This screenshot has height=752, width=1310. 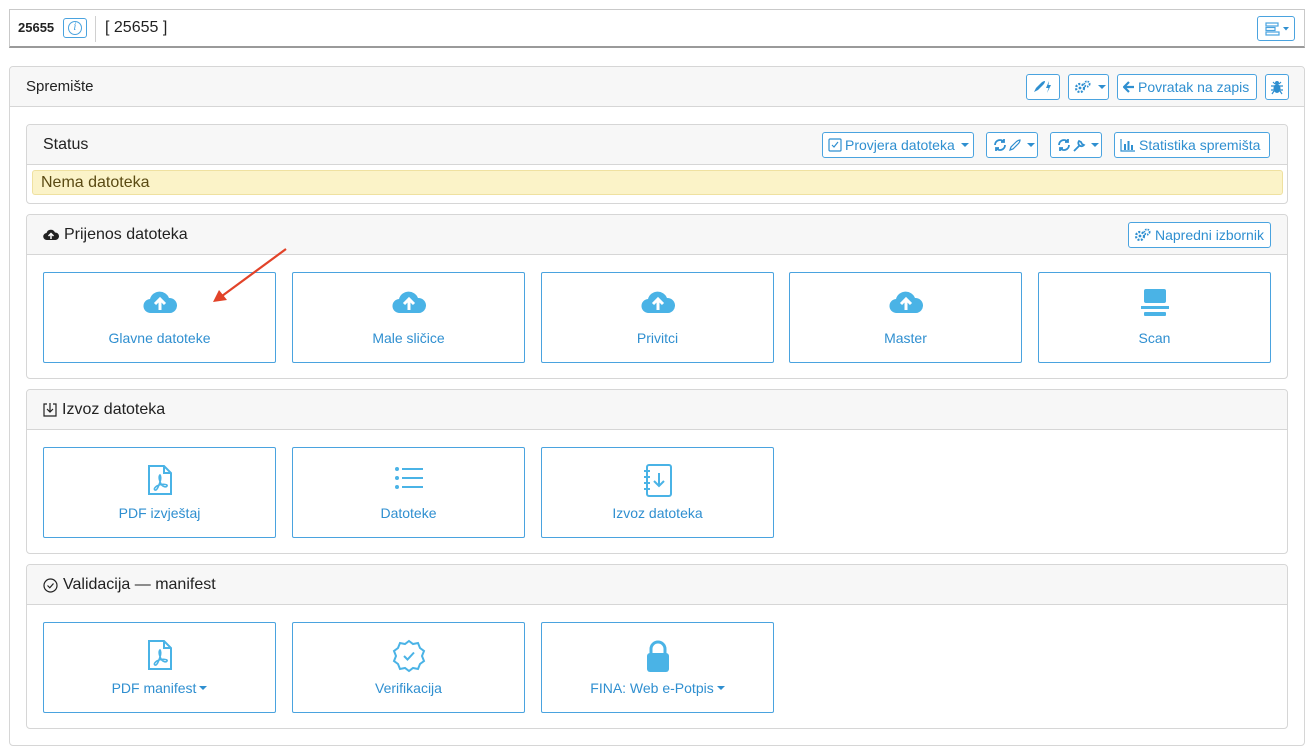 I want to click on info-icon: i, so click(x=75, y=28).